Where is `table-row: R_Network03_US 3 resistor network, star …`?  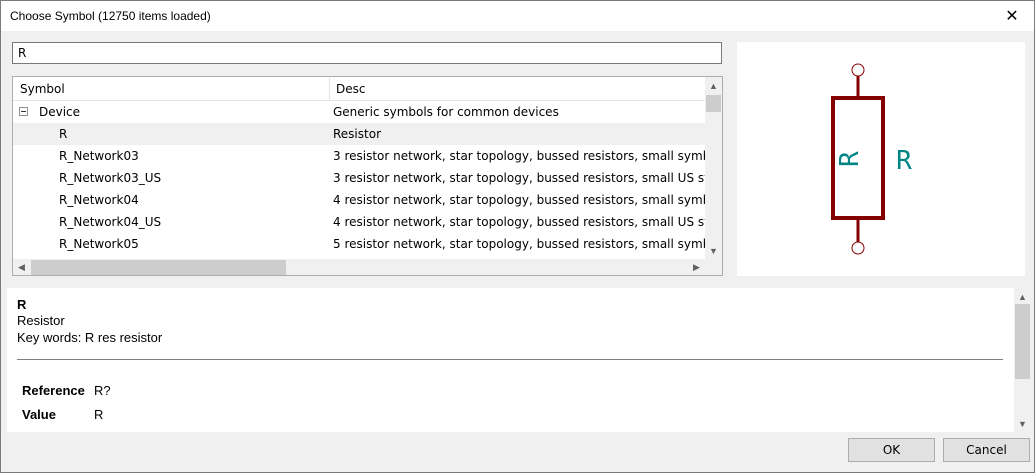 table-row: R_Network03_US 3 resistor network, star … is located at coordinates (367, 178).